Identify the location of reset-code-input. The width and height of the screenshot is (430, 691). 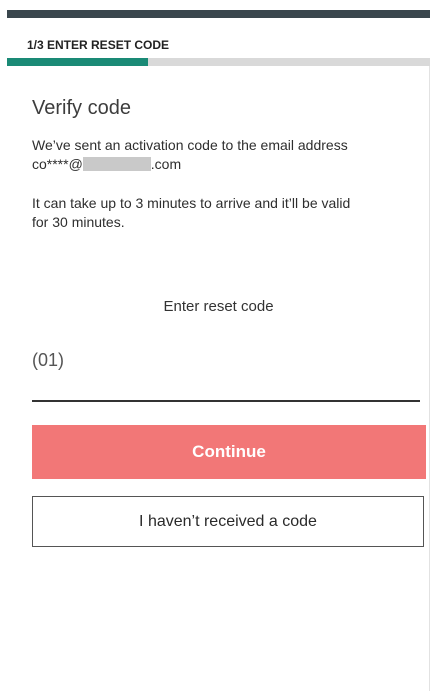
(226, 371).